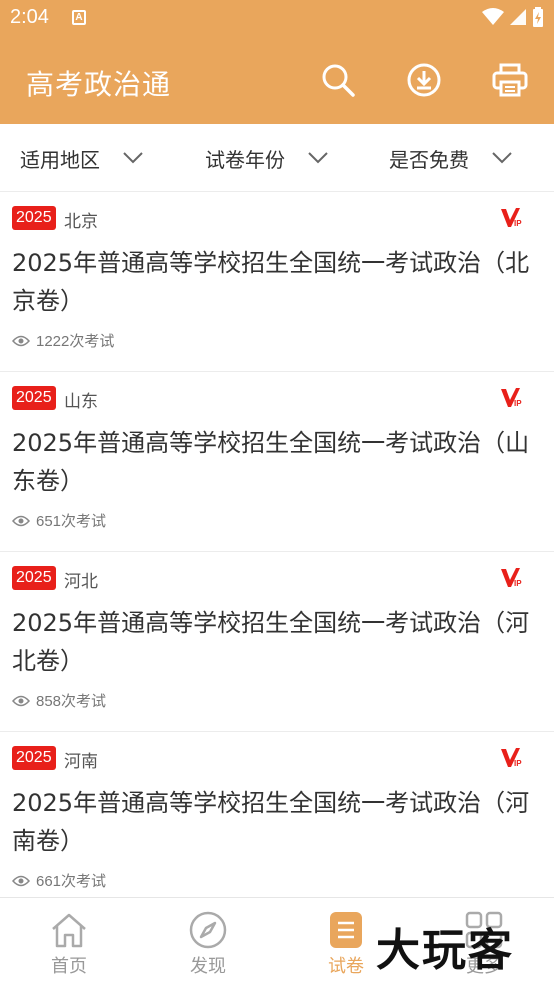 The image size is (554, 984). I want to click on filter-label: 是否免费, so click(429, 159).